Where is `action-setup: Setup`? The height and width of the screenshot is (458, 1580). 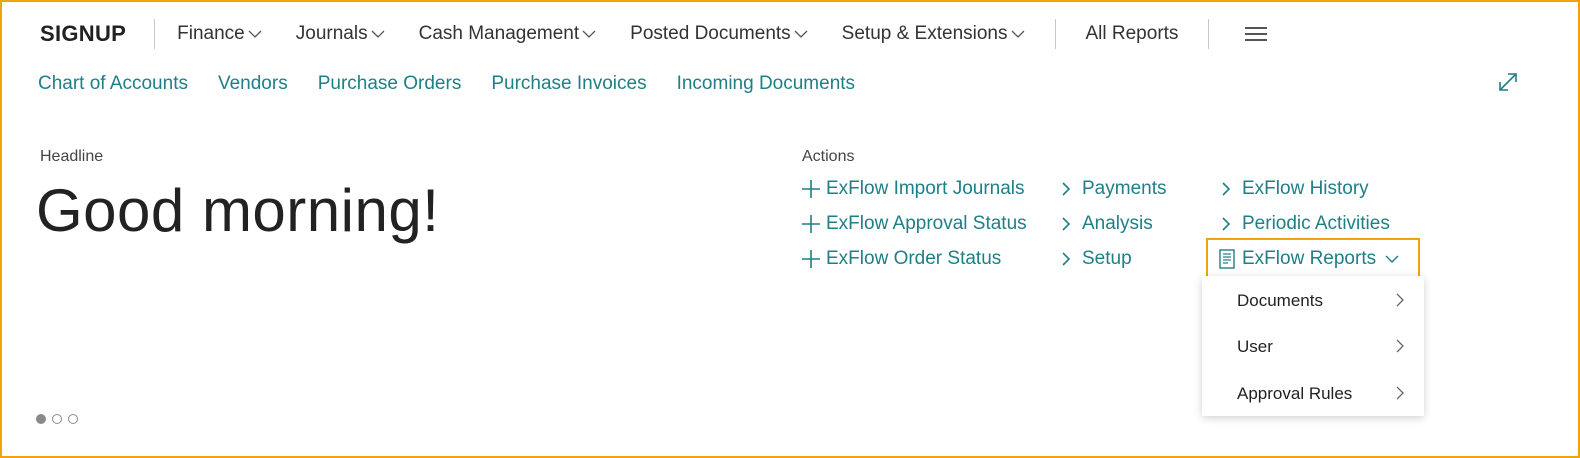 action-setup: Setup is located at coordinates (1094, 259).